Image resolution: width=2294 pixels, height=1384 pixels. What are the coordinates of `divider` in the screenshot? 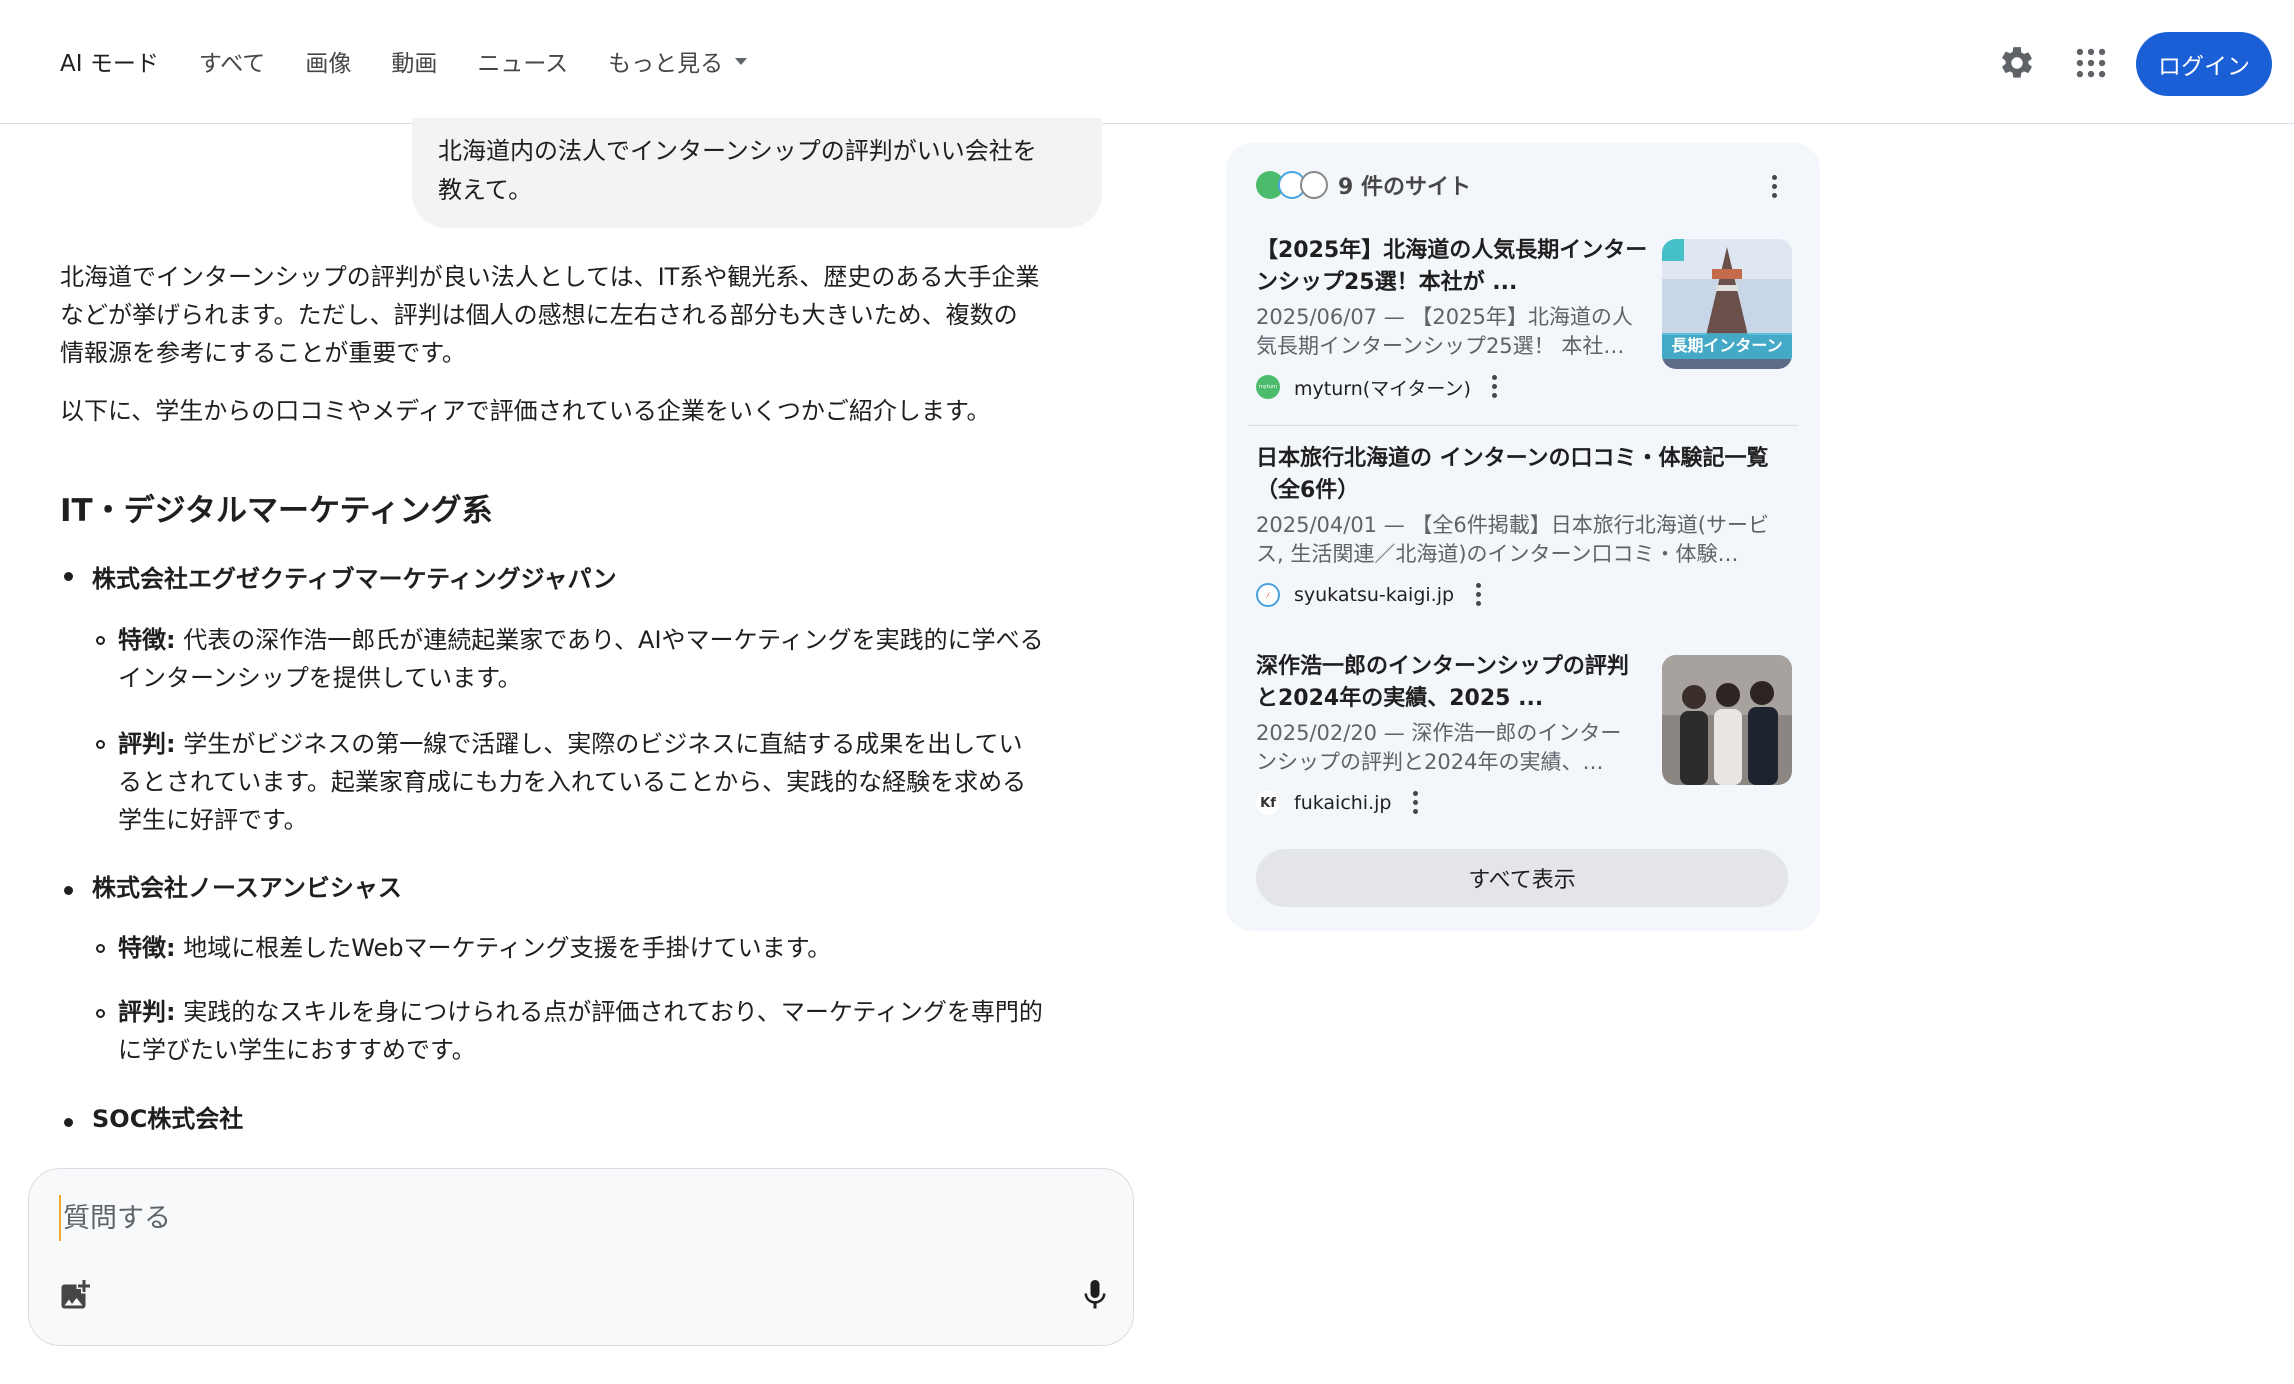 It's located at (1523, 425).